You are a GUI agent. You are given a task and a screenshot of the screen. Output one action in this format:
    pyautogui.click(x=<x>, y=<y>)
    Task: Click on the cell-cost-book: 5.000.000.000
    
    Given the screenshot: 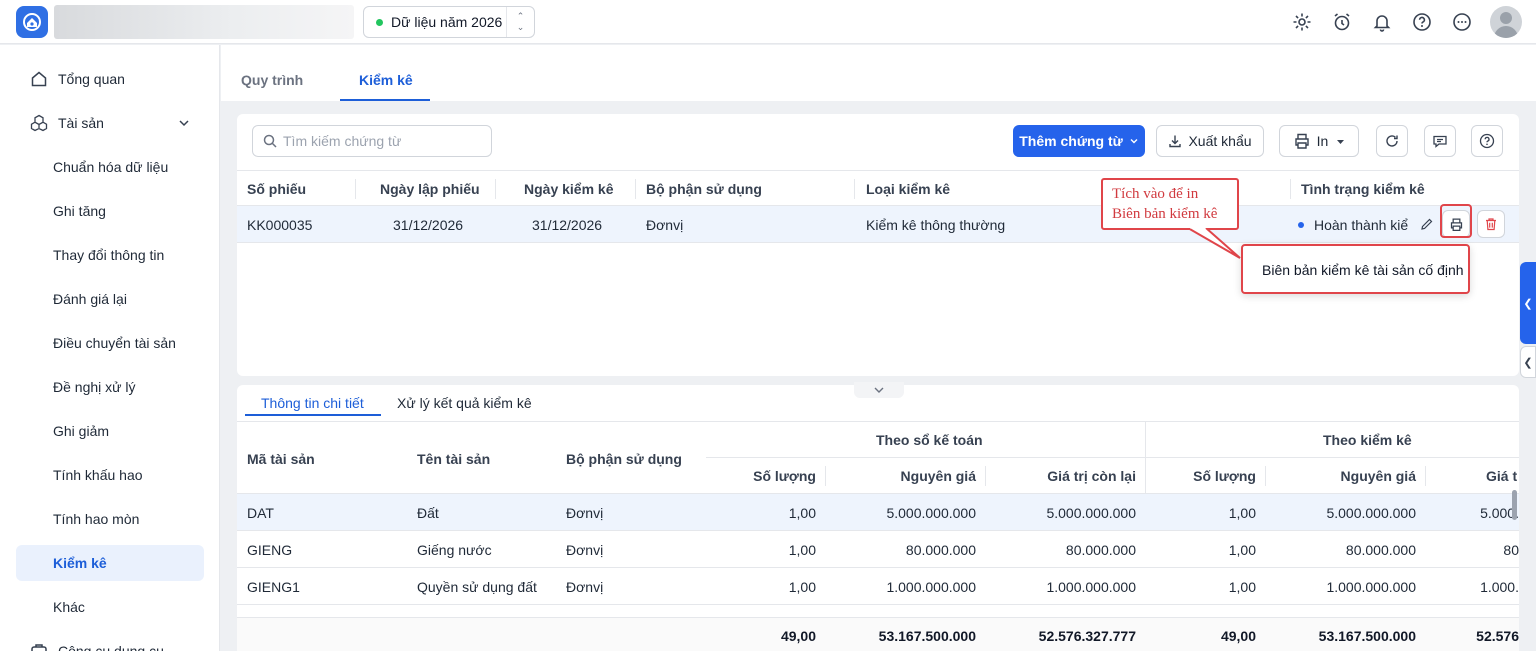 What is the action you would take?
    pyautogui.click(x=931, y=513)
    